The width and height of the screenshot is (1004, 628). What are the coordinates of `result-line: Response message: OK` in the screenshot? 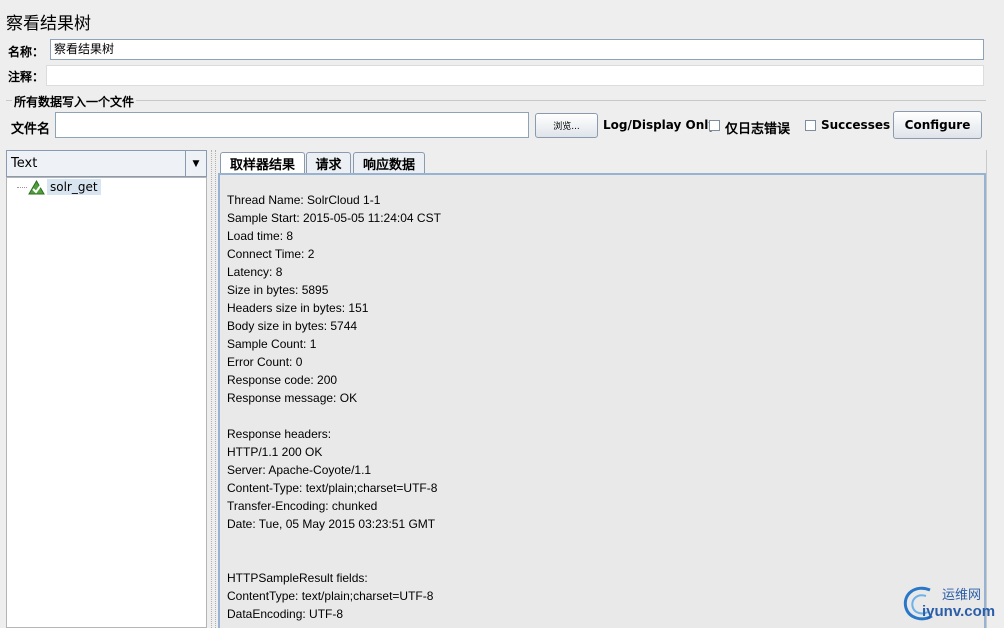 It's located at (292, 398).